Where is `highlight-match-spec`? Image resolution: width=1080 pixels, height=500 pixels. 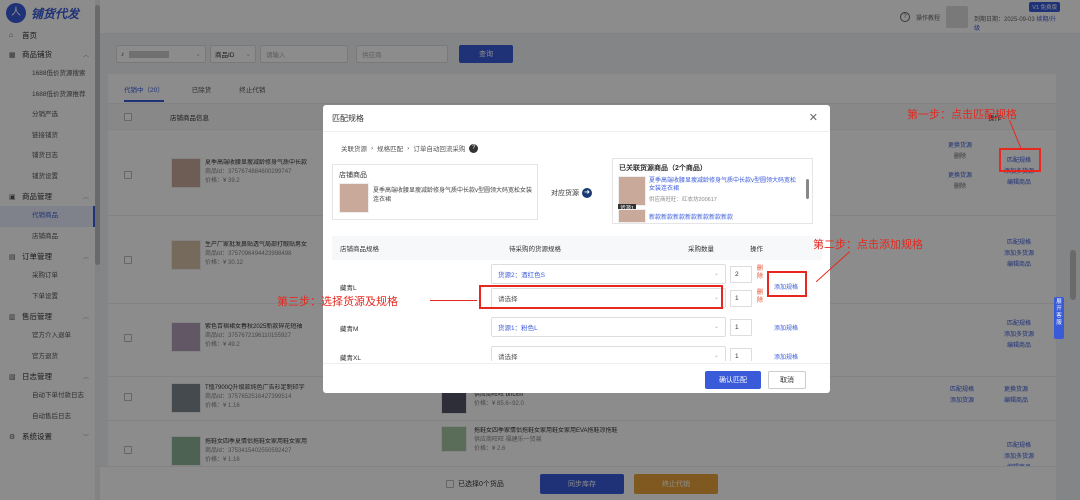
highlight-match-spec is located at coordinates (1020, 160).